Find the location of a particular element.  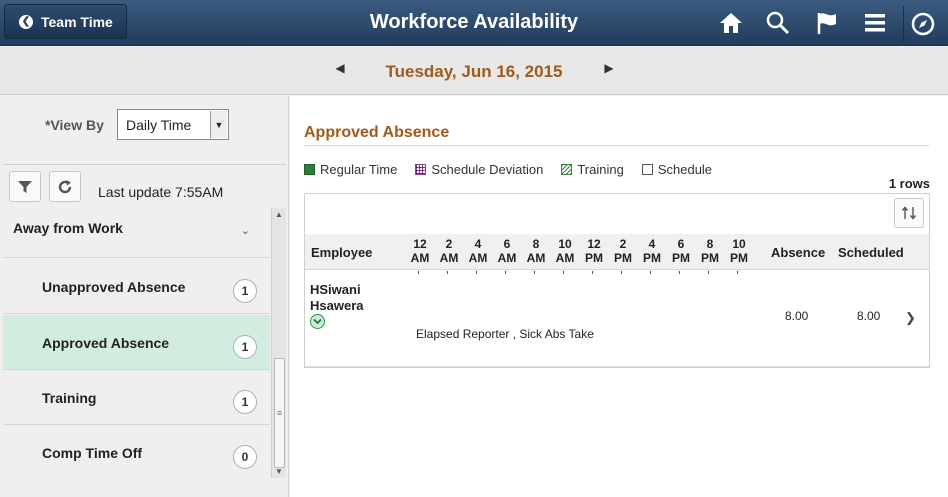

filter-button is located at coordinates (25, 186).